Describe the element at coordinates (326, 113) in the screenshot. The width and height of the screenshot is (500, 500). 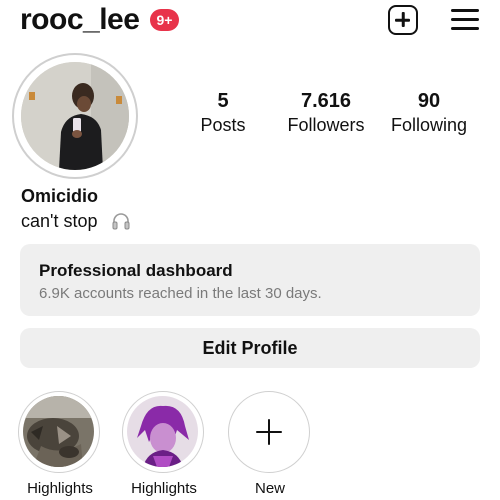
I see `stat-followers: 7.616 Followers` at that location.